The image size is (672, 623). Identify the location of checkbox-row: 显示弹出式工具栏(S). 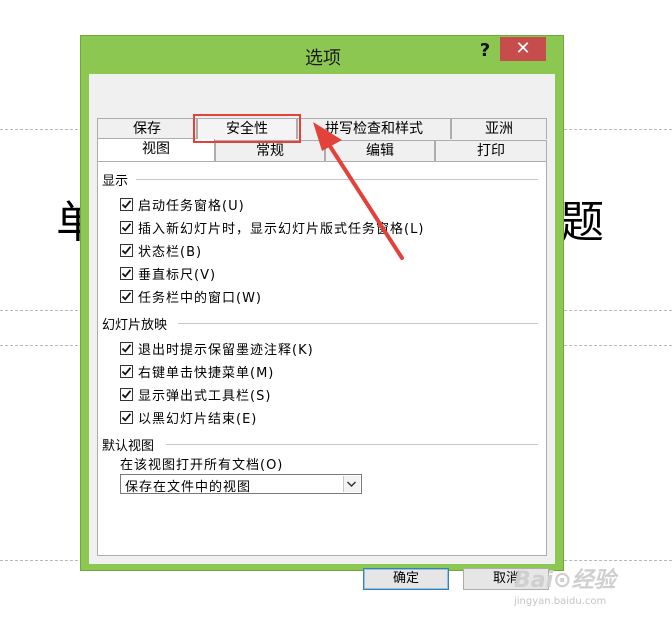
(196, 394).